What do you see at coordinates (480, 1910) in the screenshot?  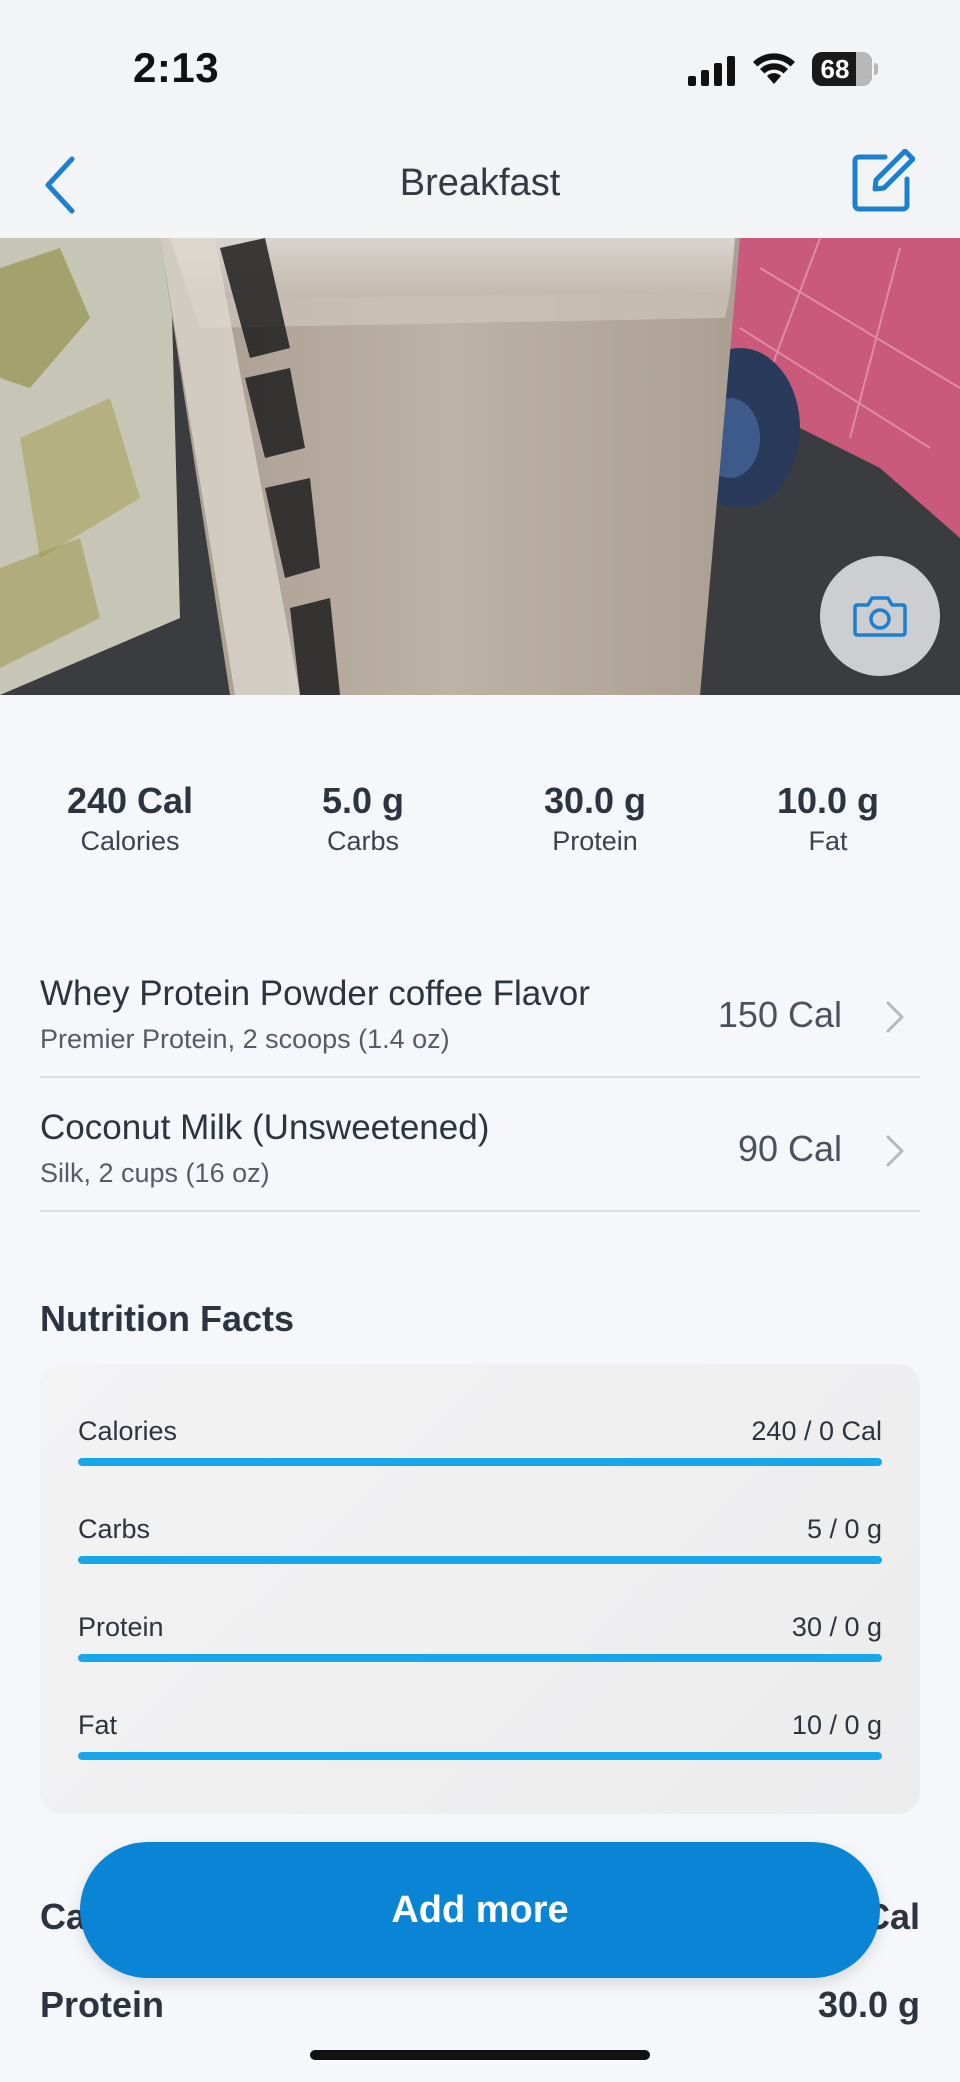 I see `add-more-button: Add more` at bounding box center [480, 1910].